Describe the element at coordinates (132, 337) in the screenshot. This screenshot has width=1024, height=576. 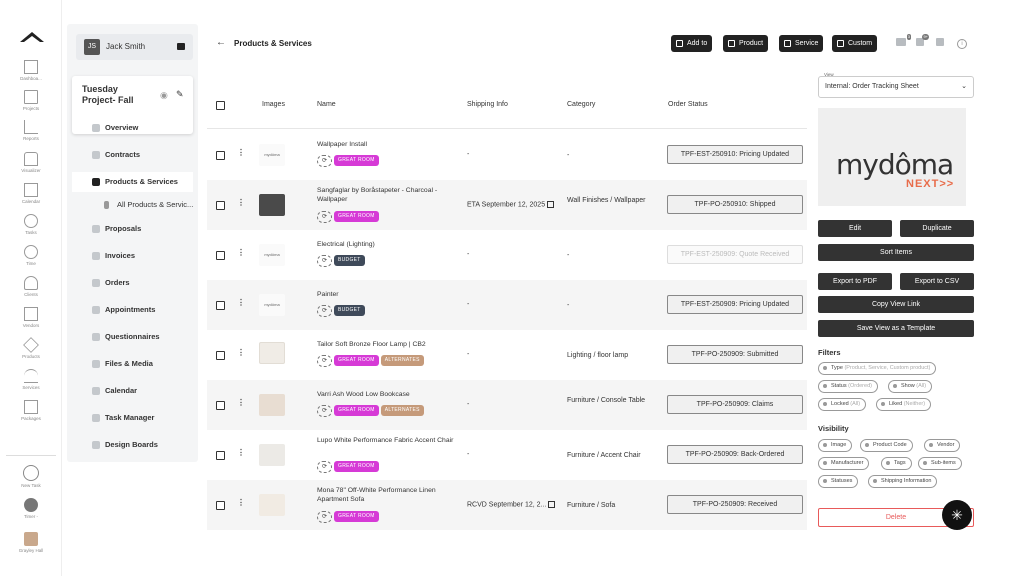
I see `nav-questionnaires: Questionnaires` at that location.